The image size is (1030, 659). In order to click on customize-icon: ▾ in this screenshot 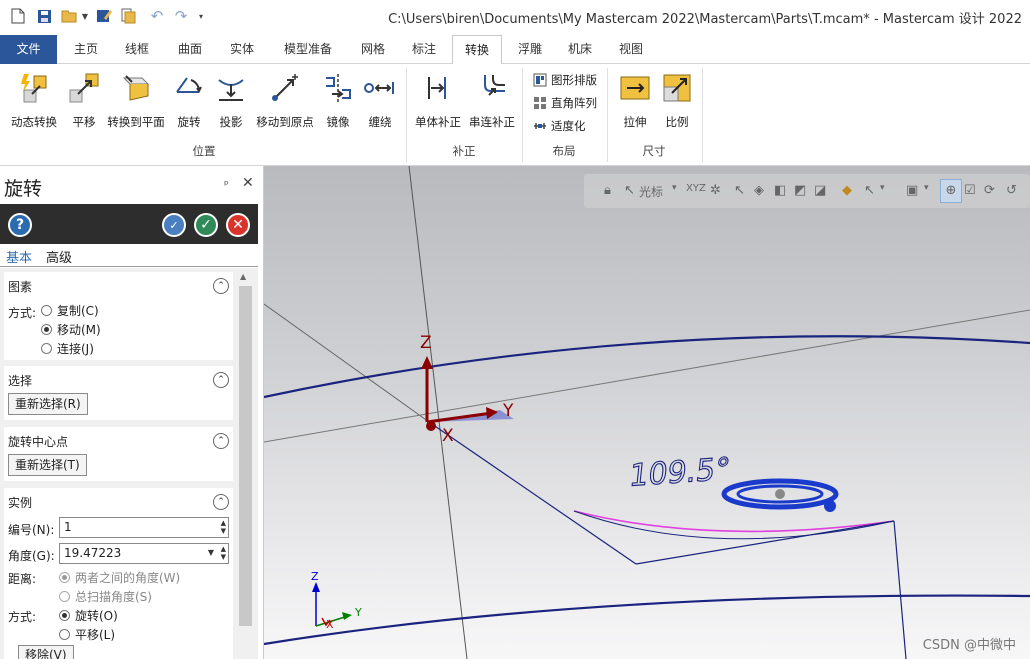, I will do `click(201, 16)`.